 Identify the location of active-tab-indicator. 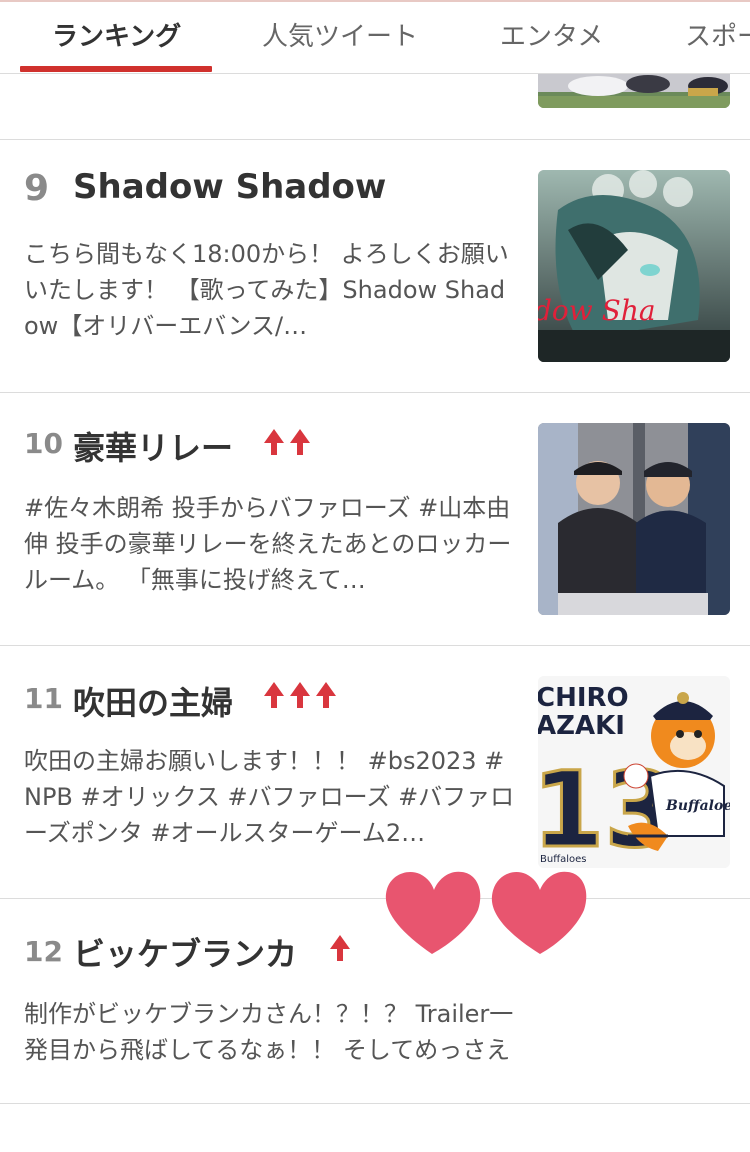
(116, 69).